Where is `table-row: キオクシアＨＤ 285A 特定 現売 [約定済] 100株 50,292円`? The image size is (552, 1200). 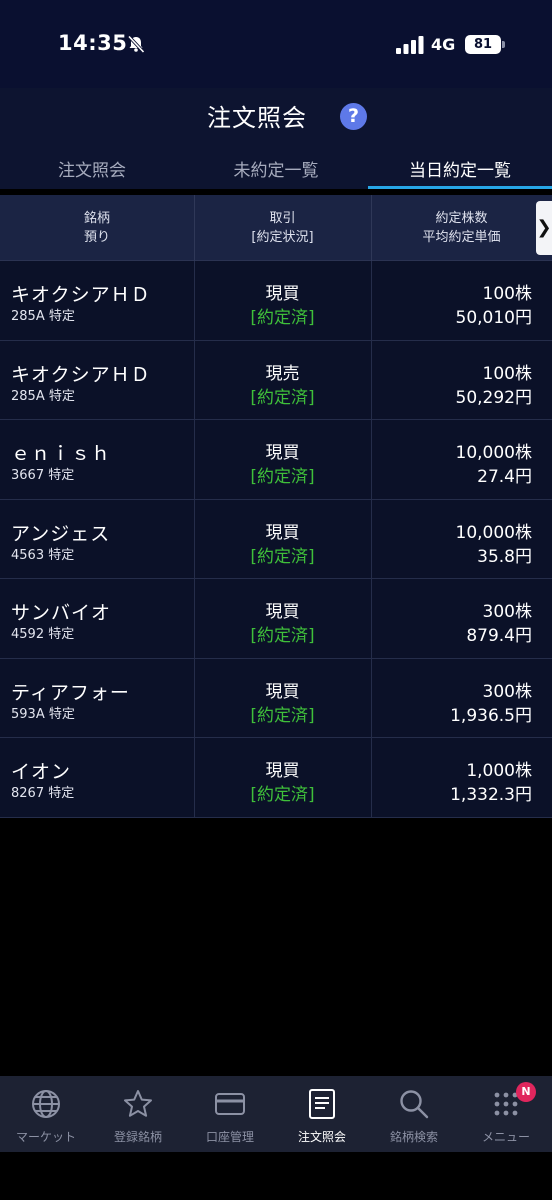
table-row: キオクシアＨＤ 285A 特定 現売 [約定済] 100株 50,292円 is located at coordinates (276, 380).